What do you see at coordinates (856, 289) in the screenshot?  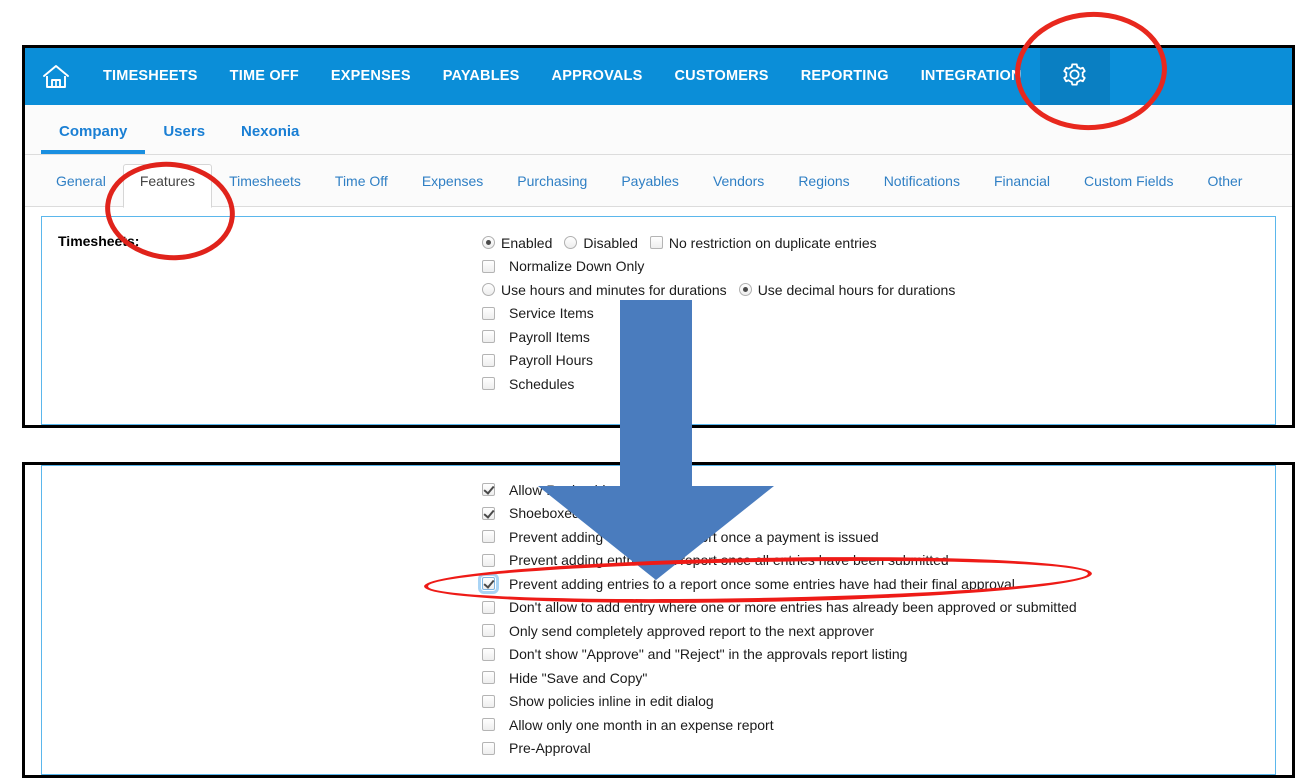 I see `label-use-decimal-hours: Use decimal hours for durations` at bounding box center [856, 289].